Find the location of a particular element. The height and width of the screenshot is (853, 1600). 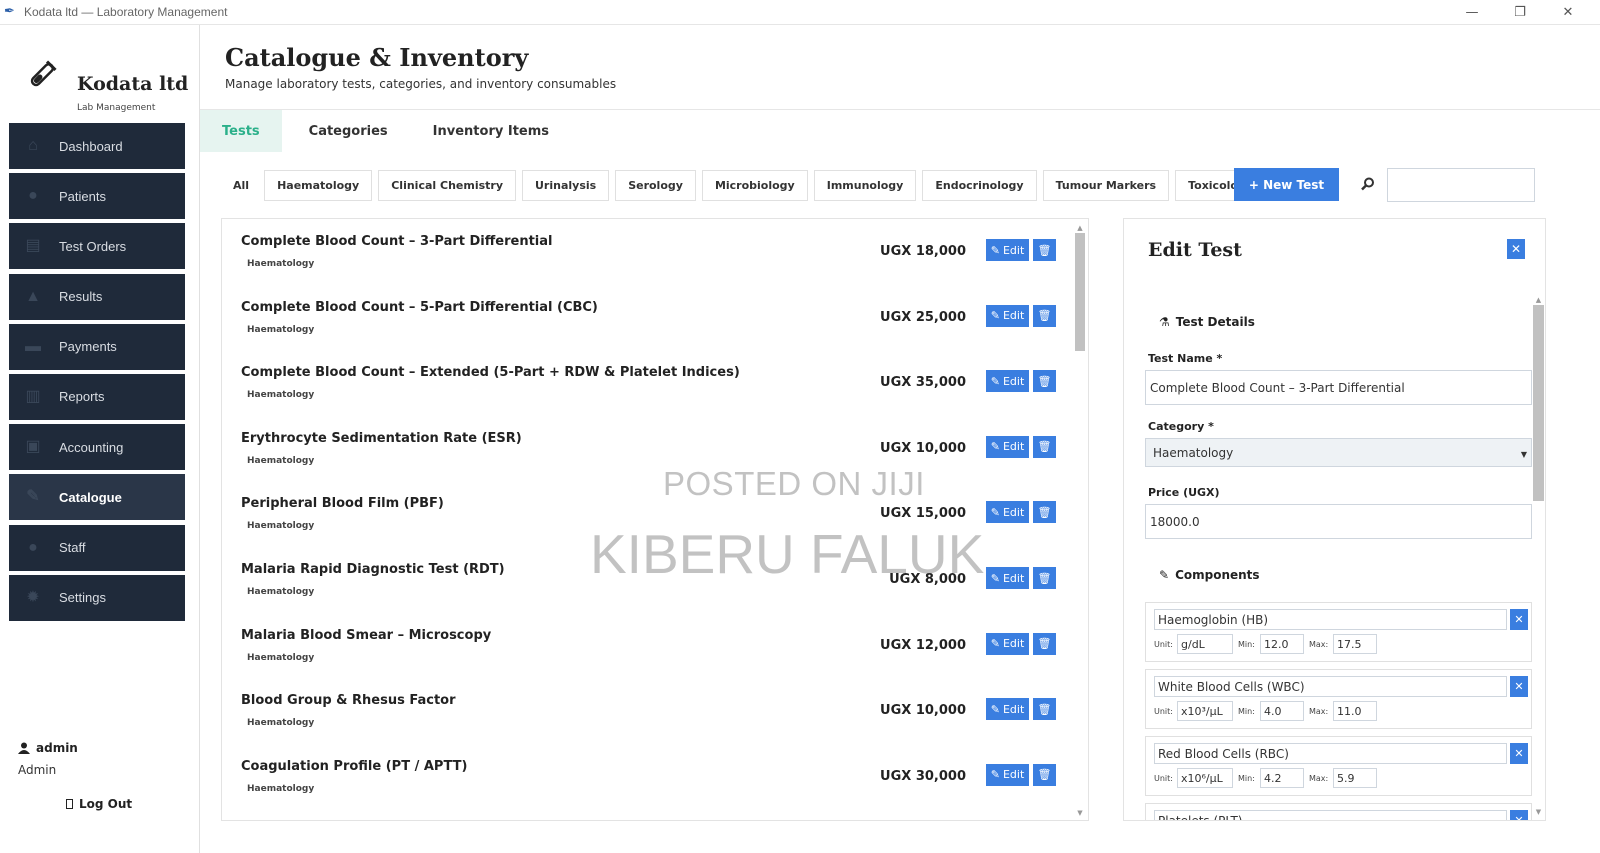

category-select: Haematology ▼ is located at coordinates (1338, 452).